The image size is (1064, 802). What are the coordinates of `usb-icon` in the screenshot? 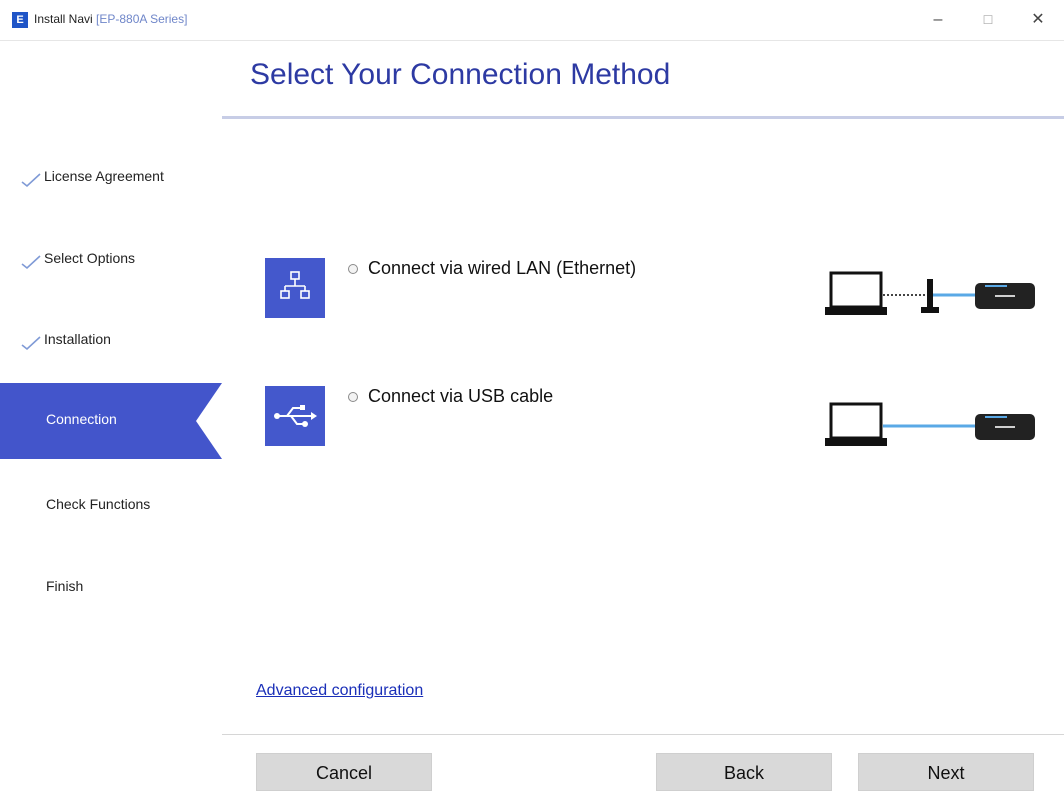 It's located at (295, 416).